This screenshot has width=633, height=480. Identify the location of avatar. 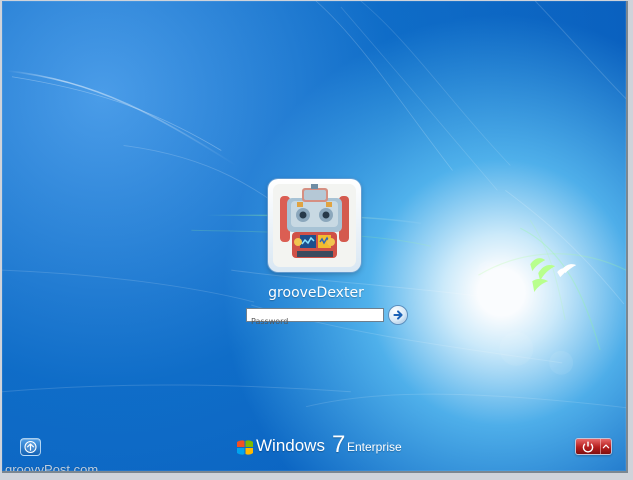
(314, 225).